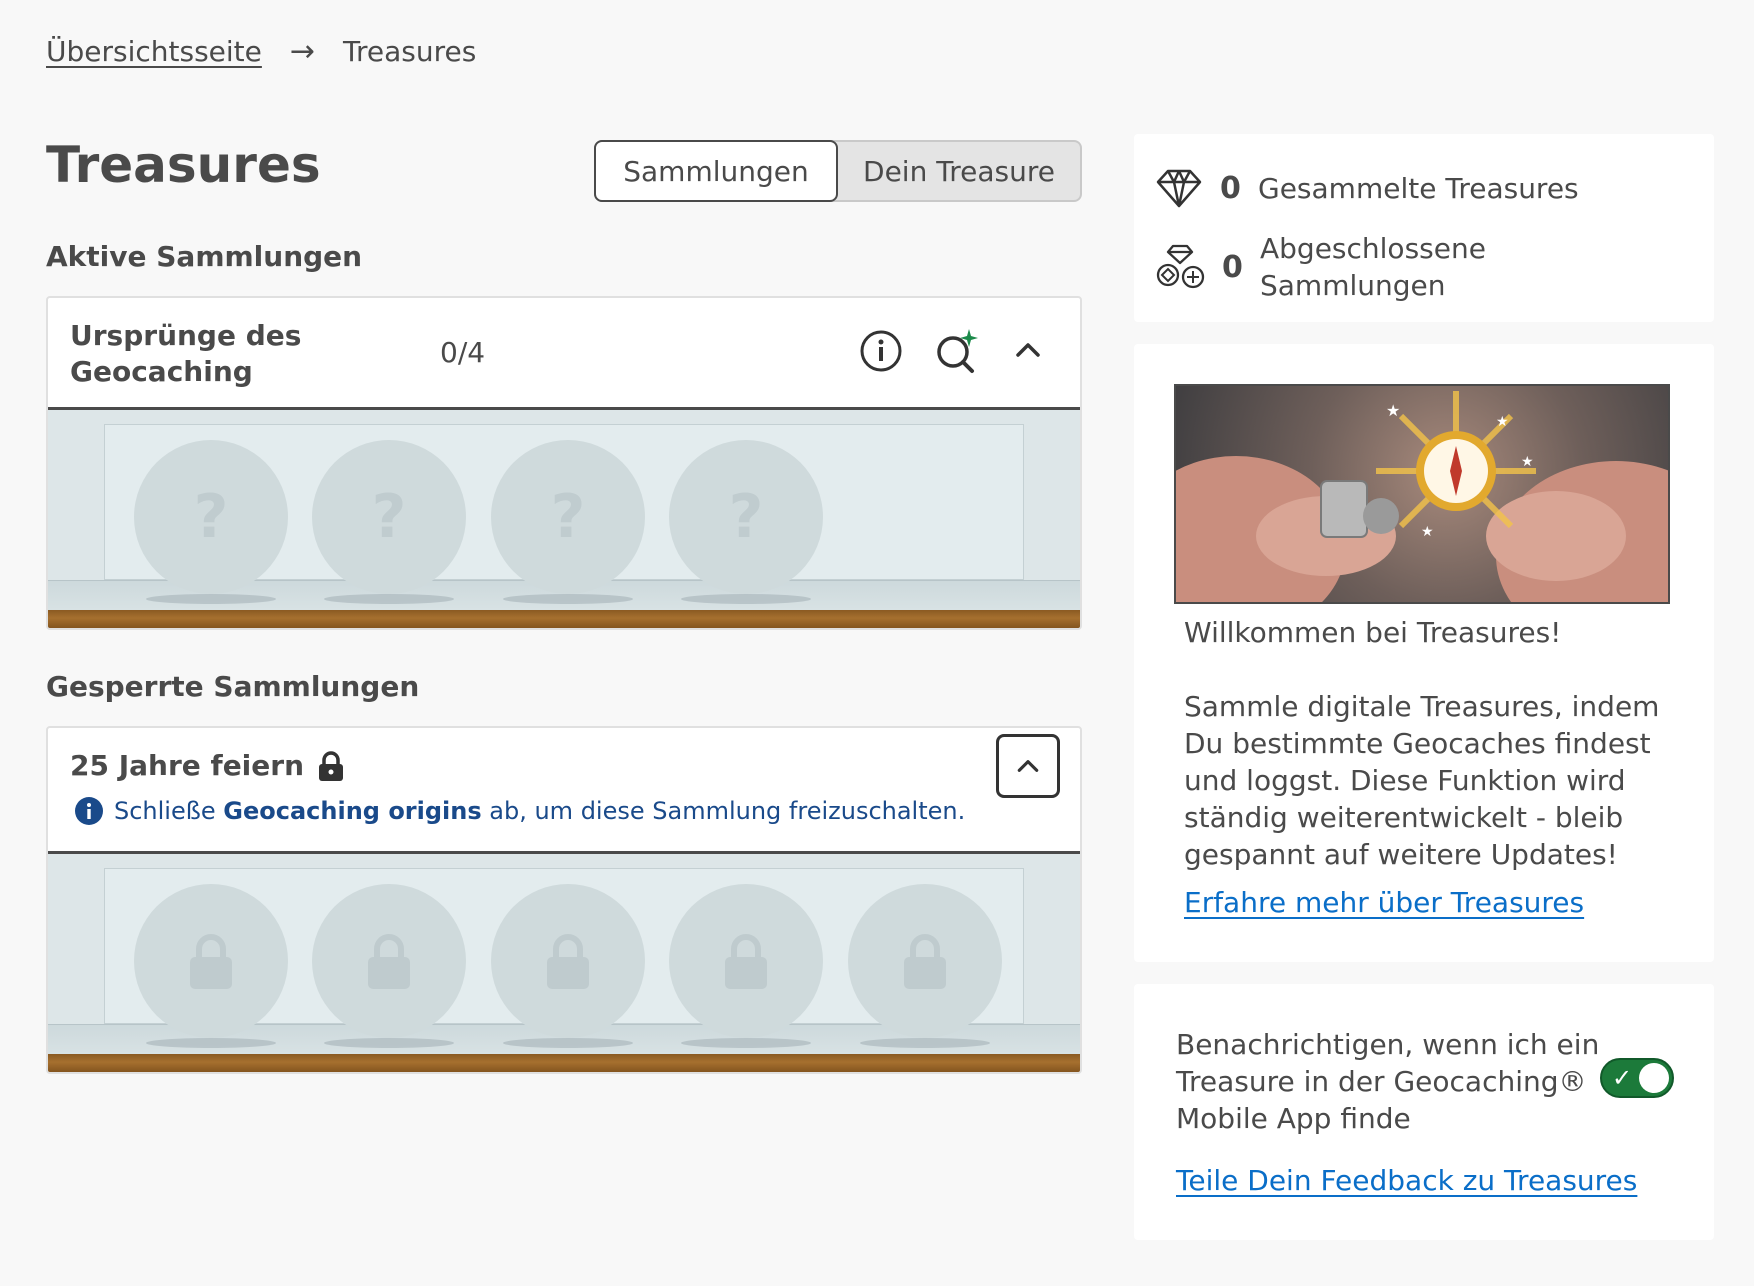 The width and height of the screenshot is (1754, 1286). I want to click on active-collections-heading: Aktive Sammlungen, so click(204, 256).